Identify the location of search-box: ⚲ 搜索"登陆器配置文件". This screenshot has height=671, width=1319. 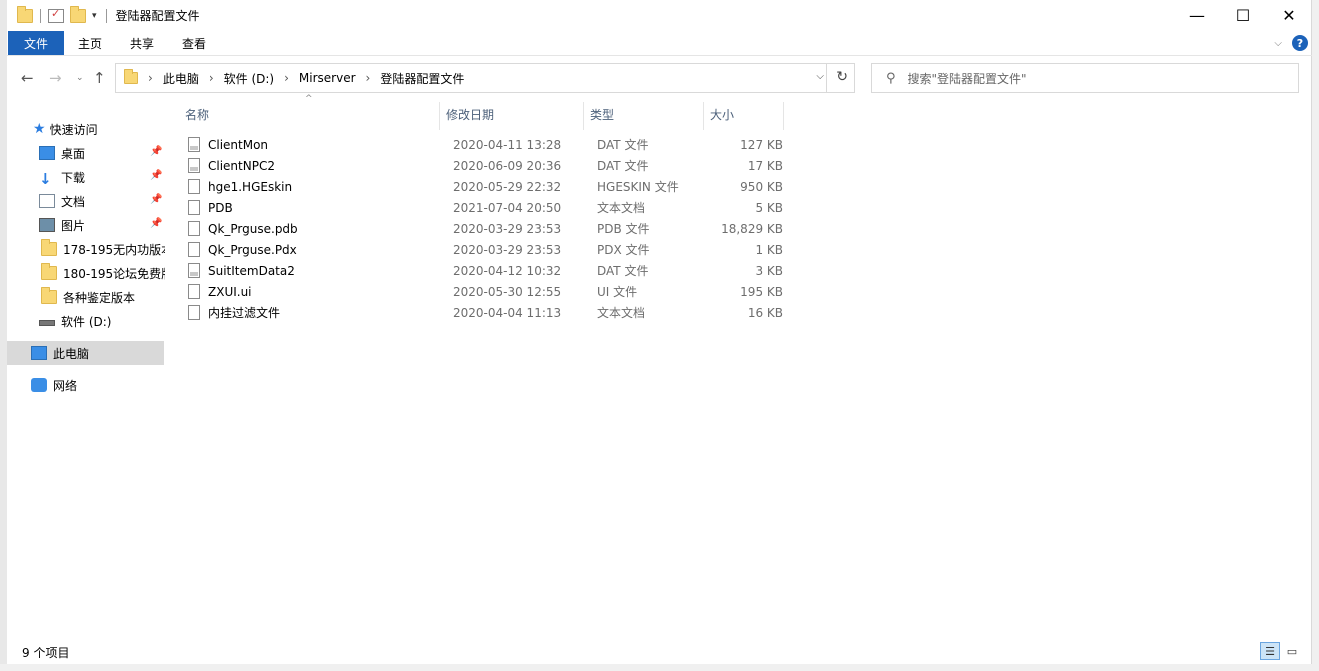
(1085, 78).